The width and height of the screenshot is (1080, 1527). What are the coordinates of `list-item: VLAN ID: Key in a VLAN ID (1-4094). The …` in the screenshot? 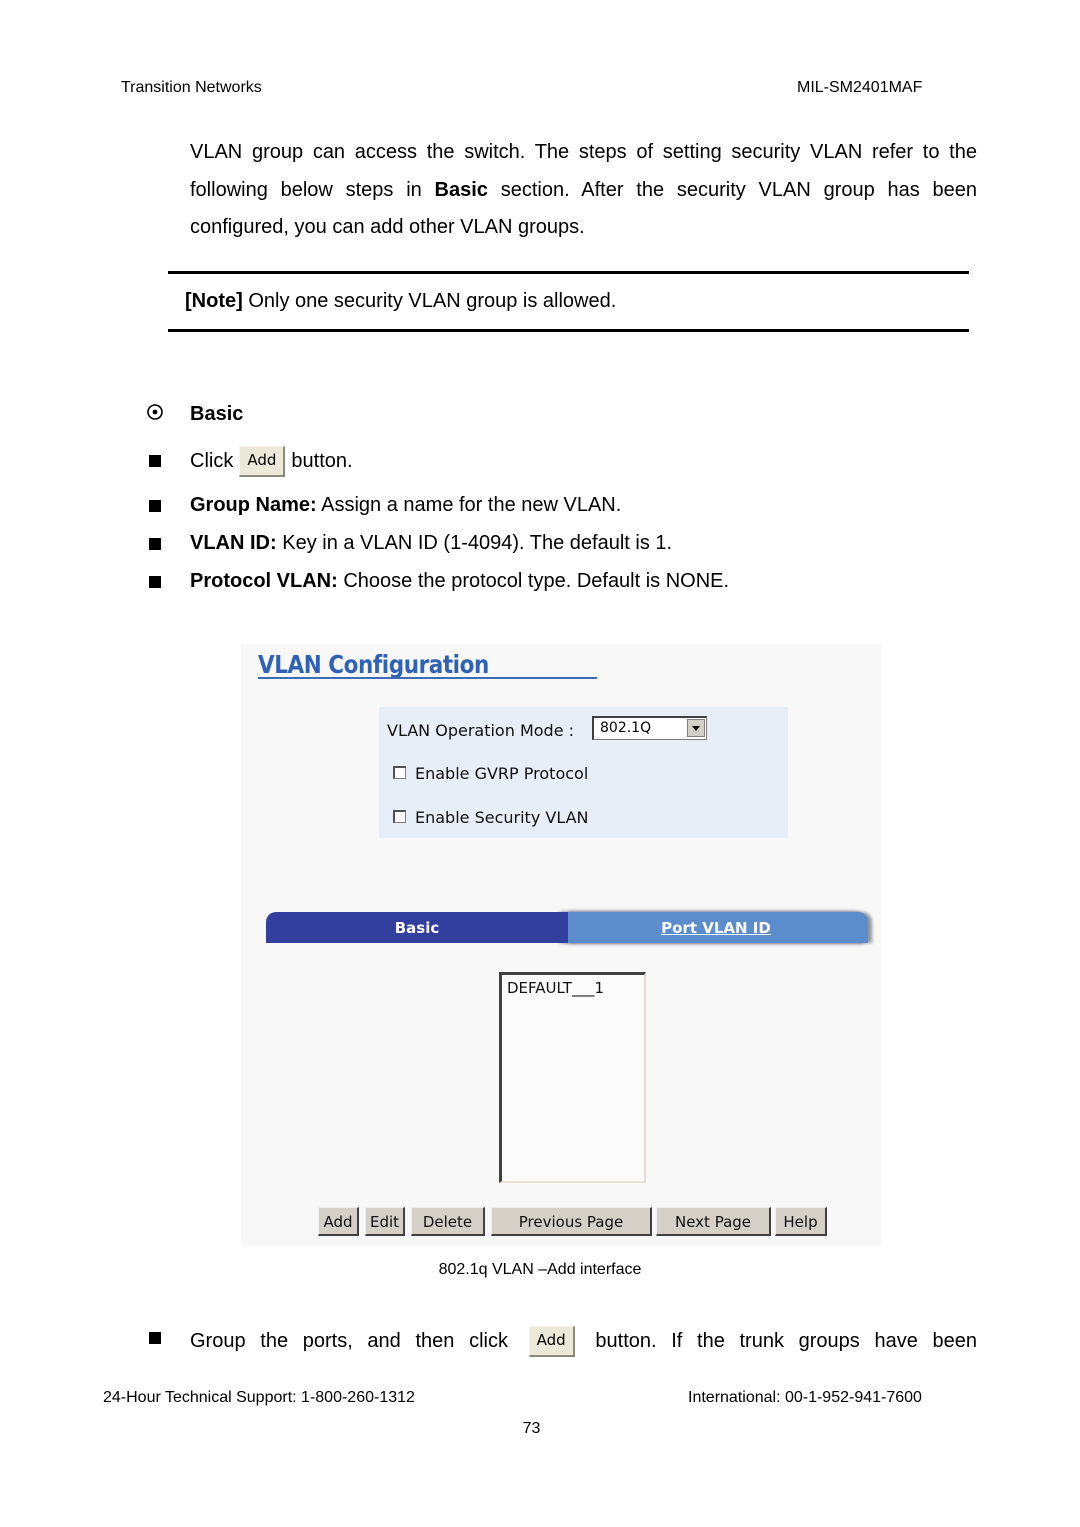 It's located at (431, 543).